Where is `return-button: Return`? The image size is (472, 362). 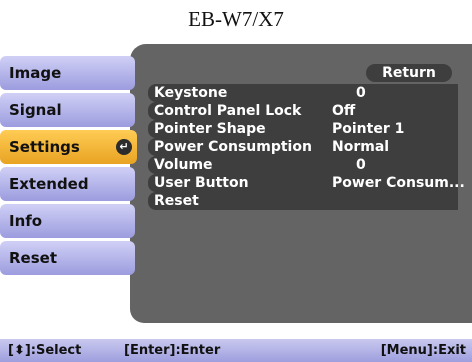 return-button: Return is located at coordinates (409, 73).